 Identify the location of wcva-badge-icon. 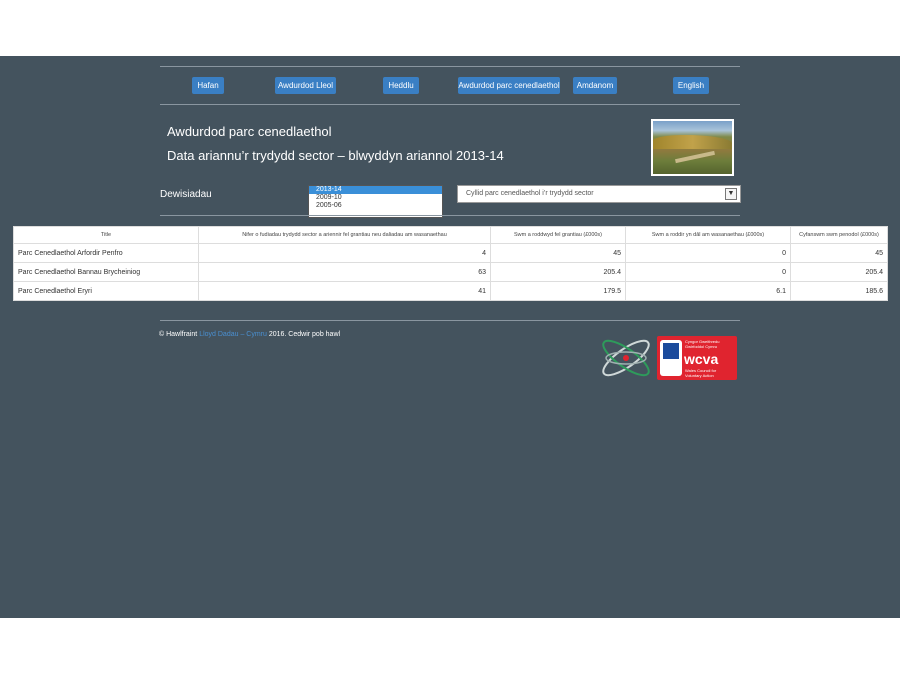
(671, 358).